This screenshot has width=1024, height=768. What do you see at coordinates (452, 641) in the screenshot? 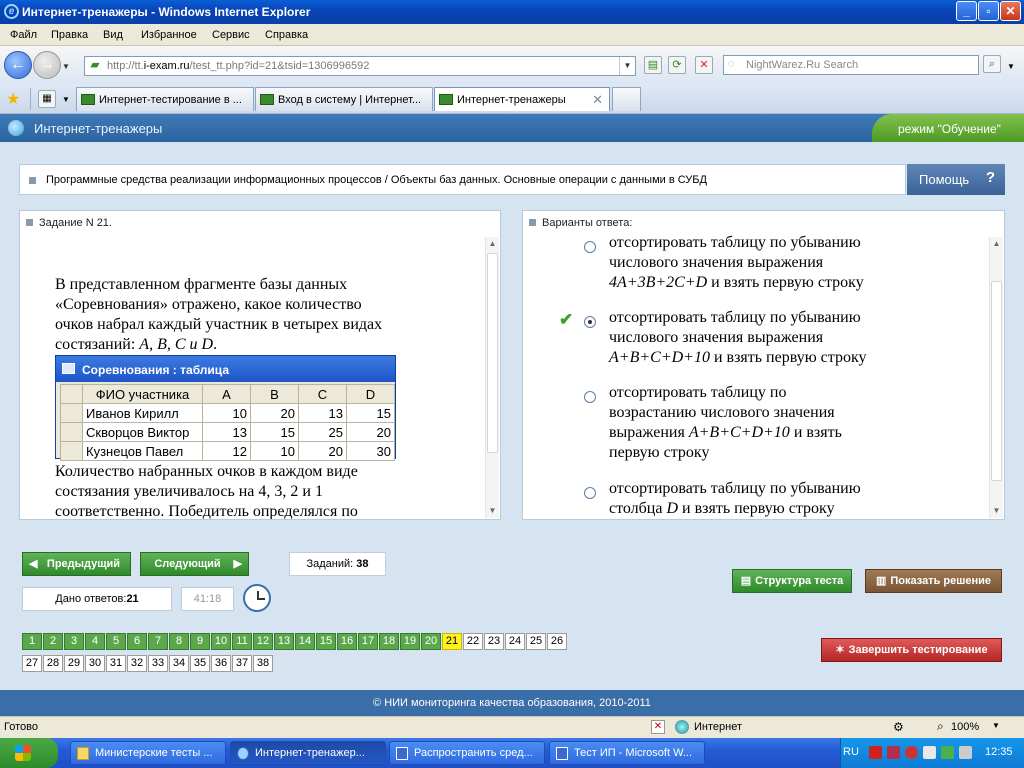
I see `question-number-21: 21` at bounding box center [452, 641].